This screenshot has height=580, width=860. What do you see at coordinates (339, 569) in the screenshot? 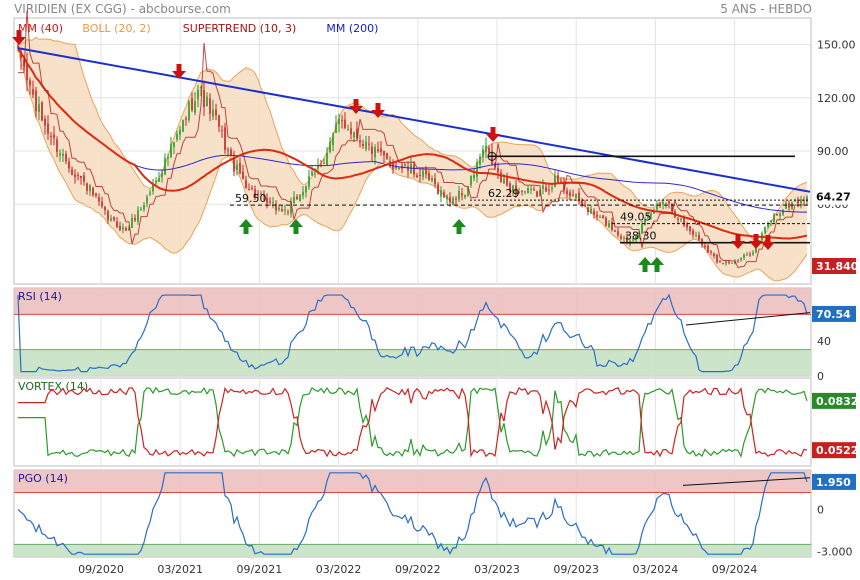
I see `x-tick-label: 03/2022` at bounding box center [339, 569].